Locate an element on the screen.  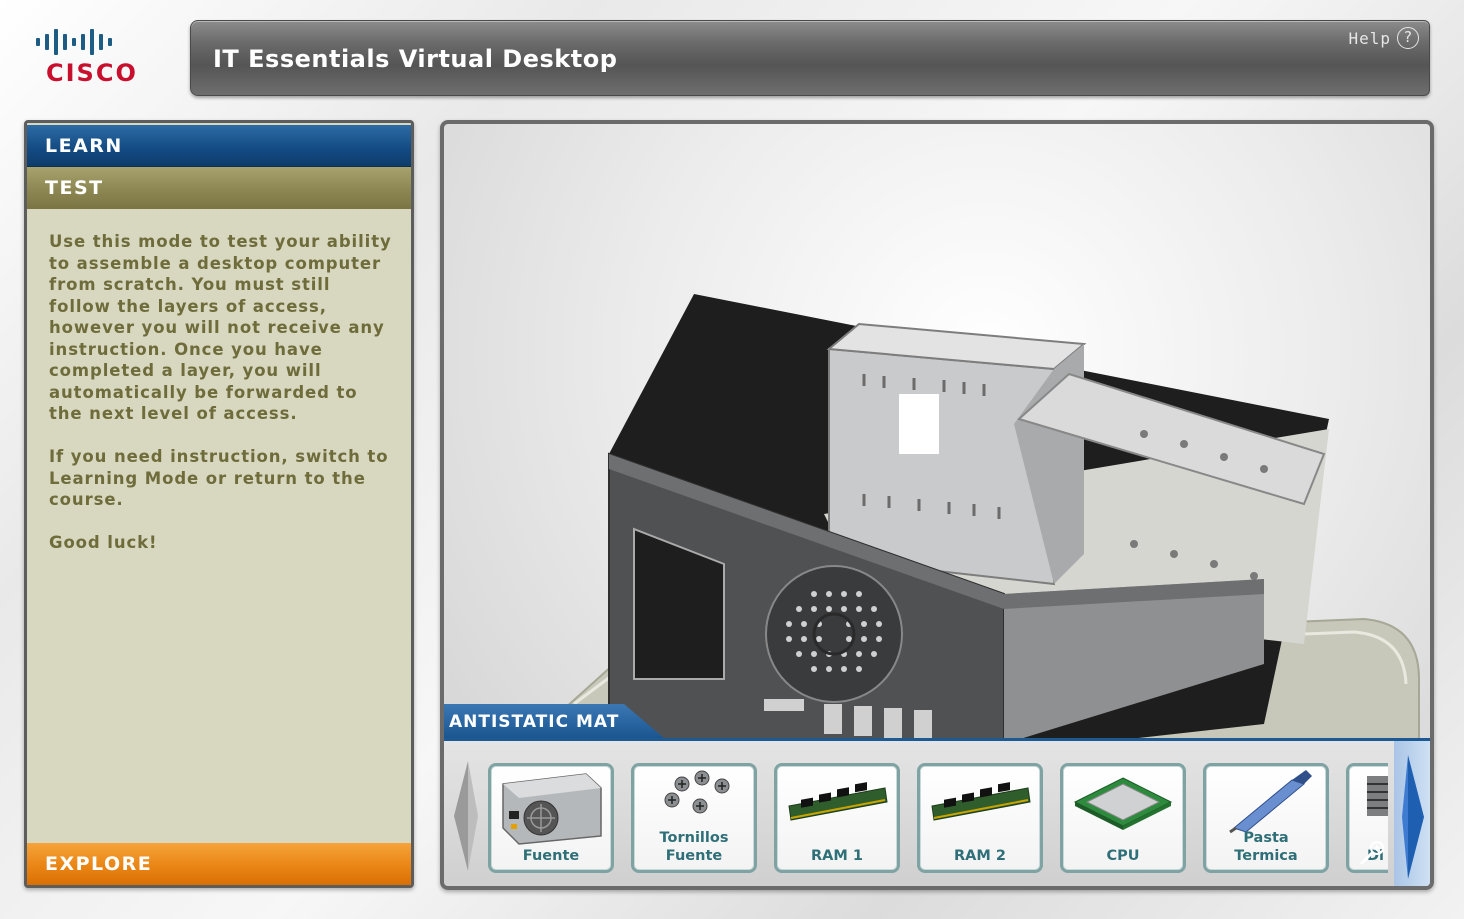
component-ram-2: RAM 2 is located at coordinates (980, 818).